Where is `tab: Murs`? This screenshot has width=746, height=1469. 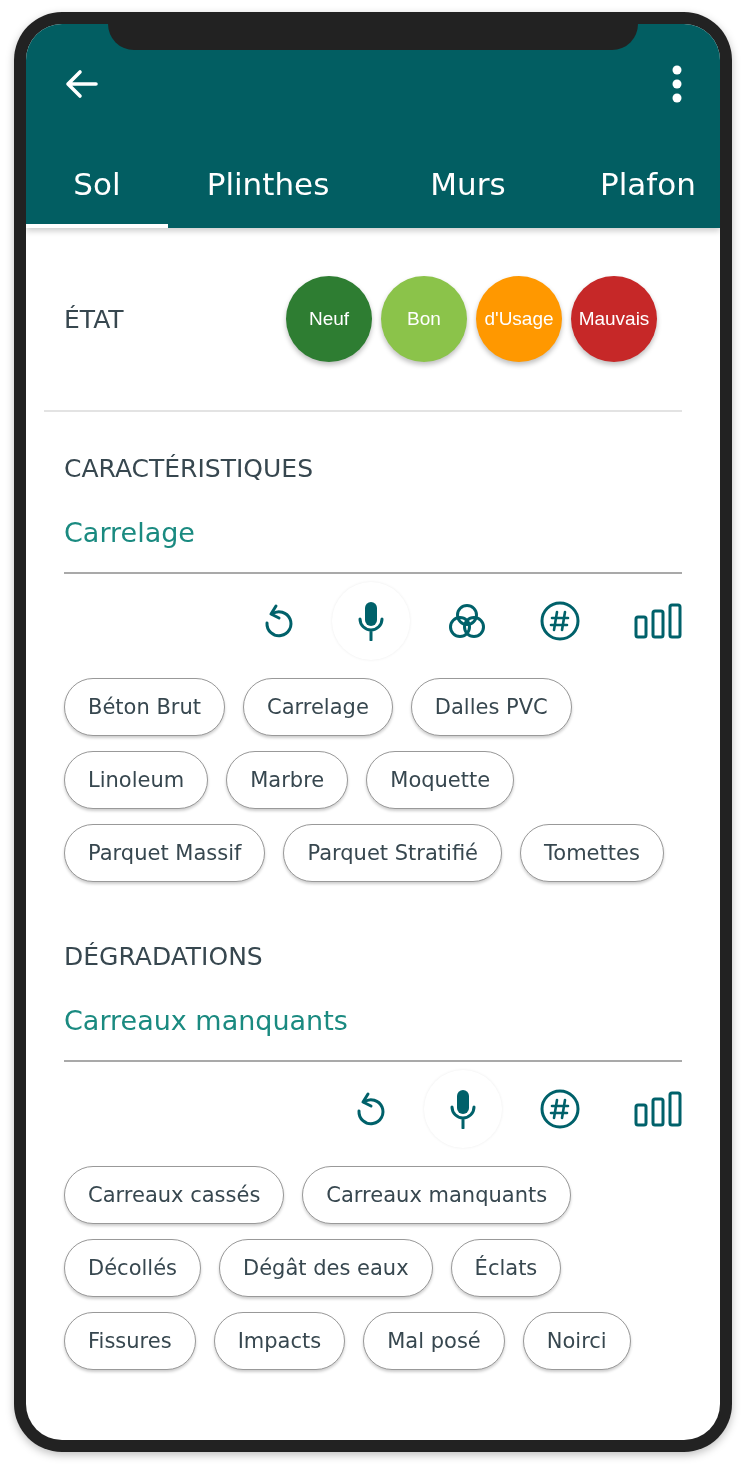
tab: Murs is located at coordinates (468, 188).